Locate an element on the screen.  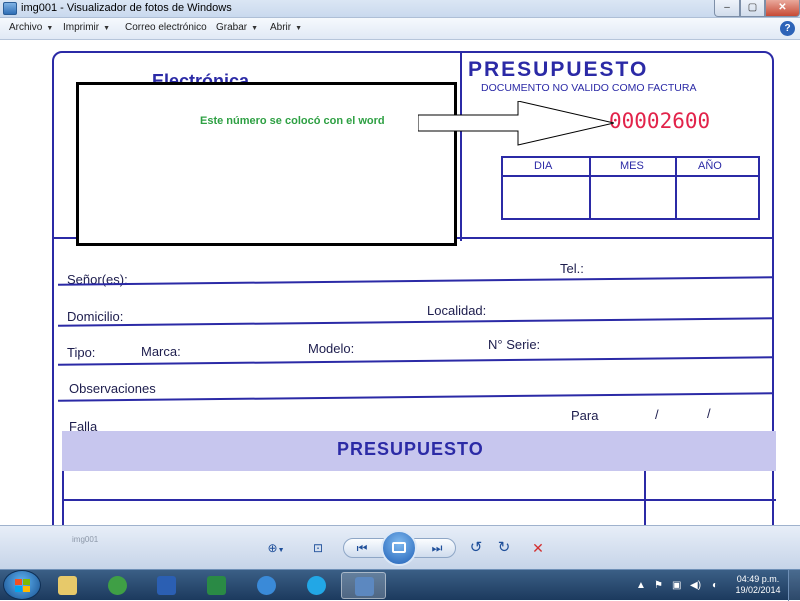
taskbar-explorer-button is located at coordinates (67, 585).